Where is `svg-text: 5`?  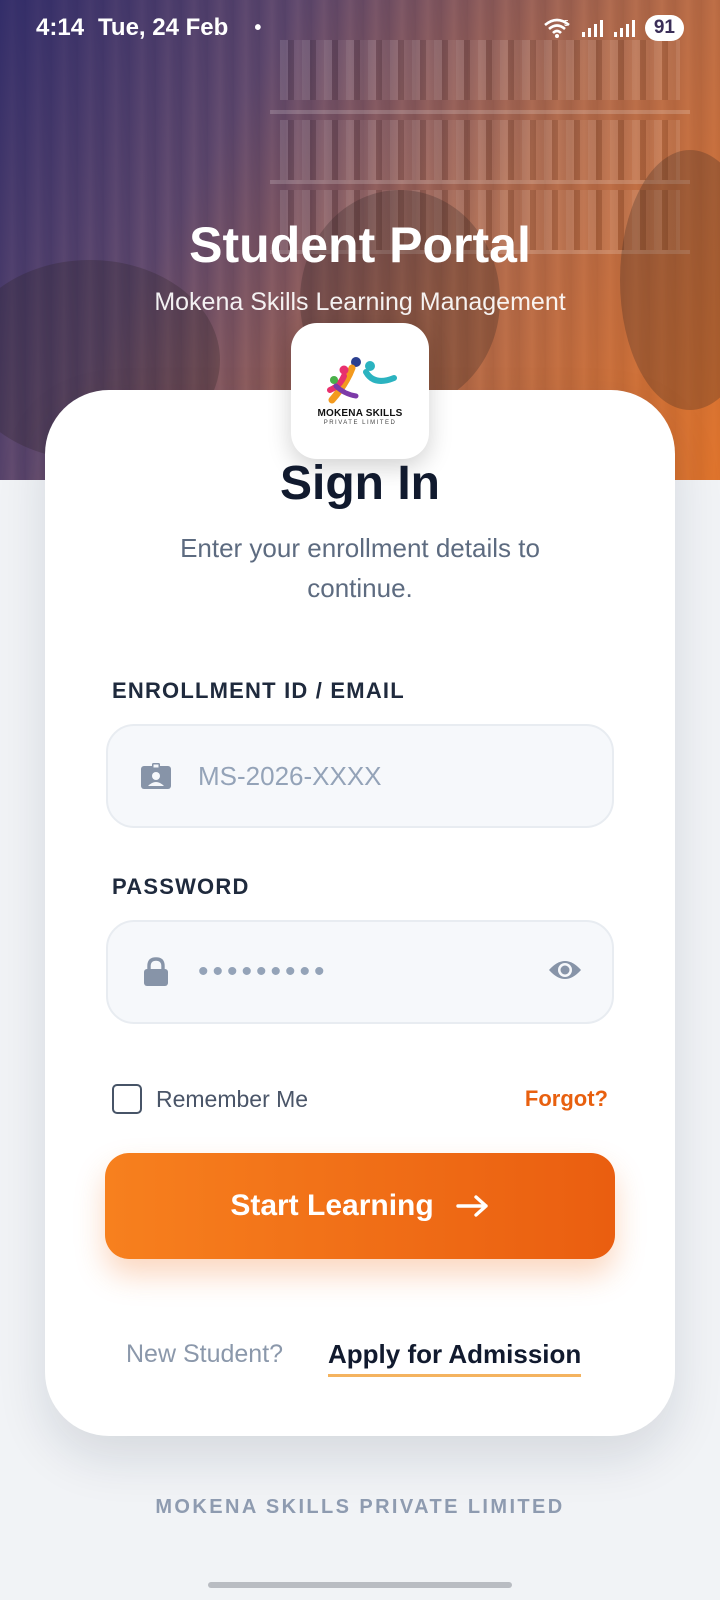
svg-text: 5 is located at coordinates (566, 23).